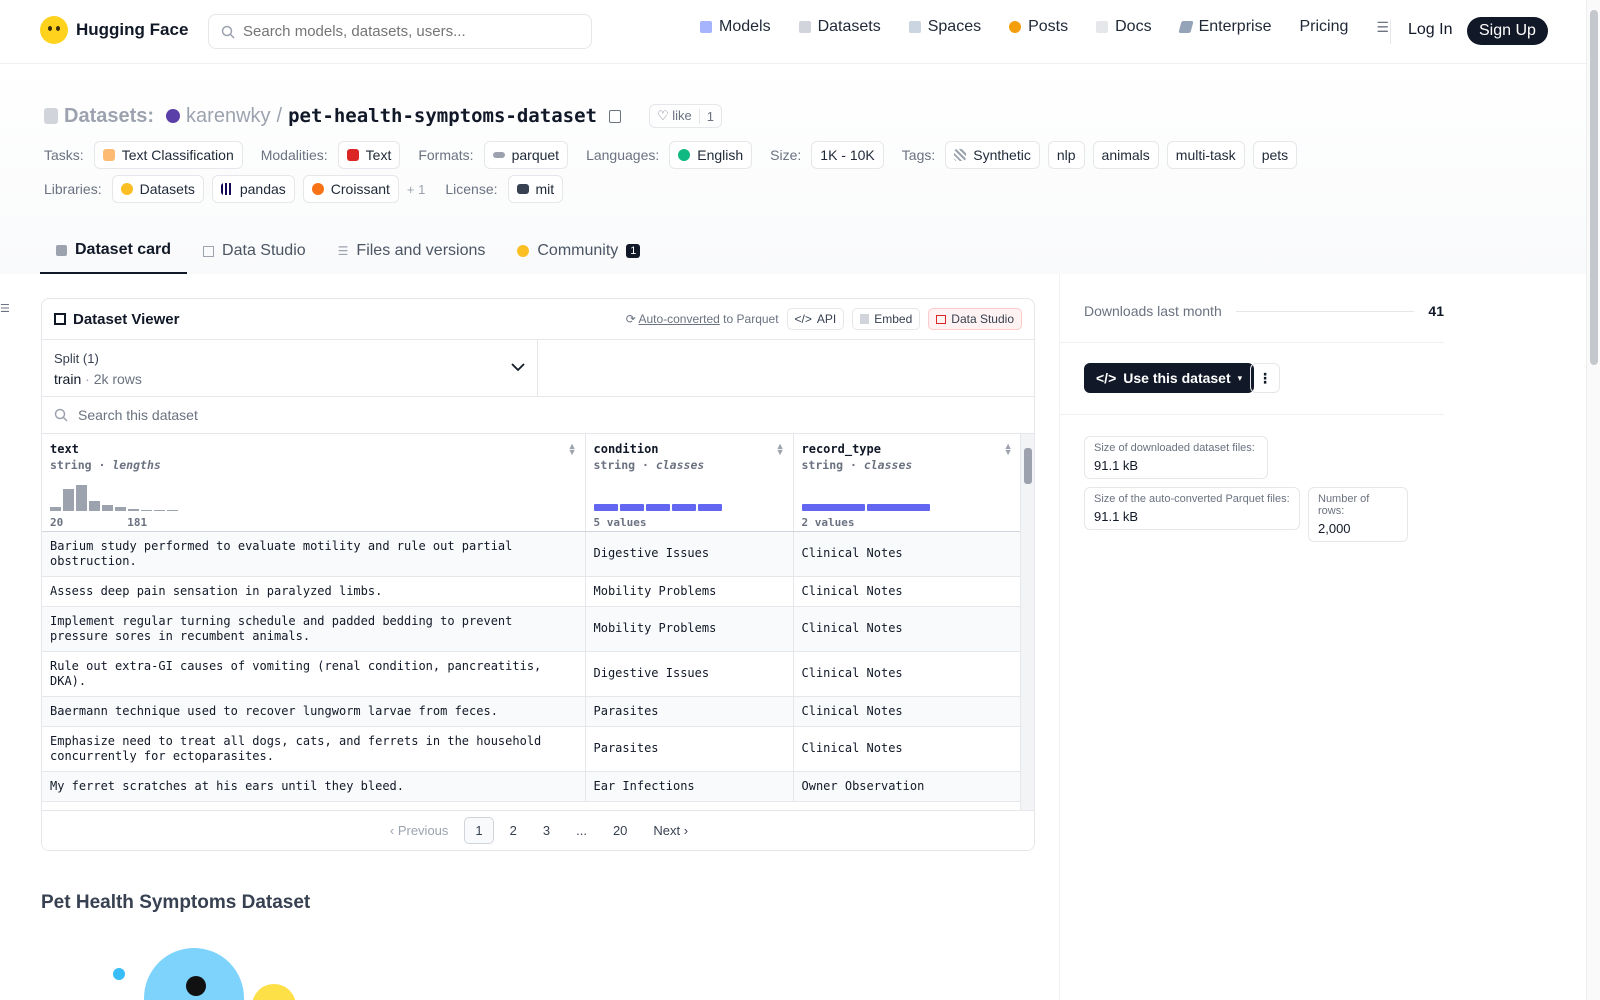  What do you see at coordinates (847, 155) in the screenshot?
I see `tag-size: 1K - 10K` at bounding box center [847, 155].